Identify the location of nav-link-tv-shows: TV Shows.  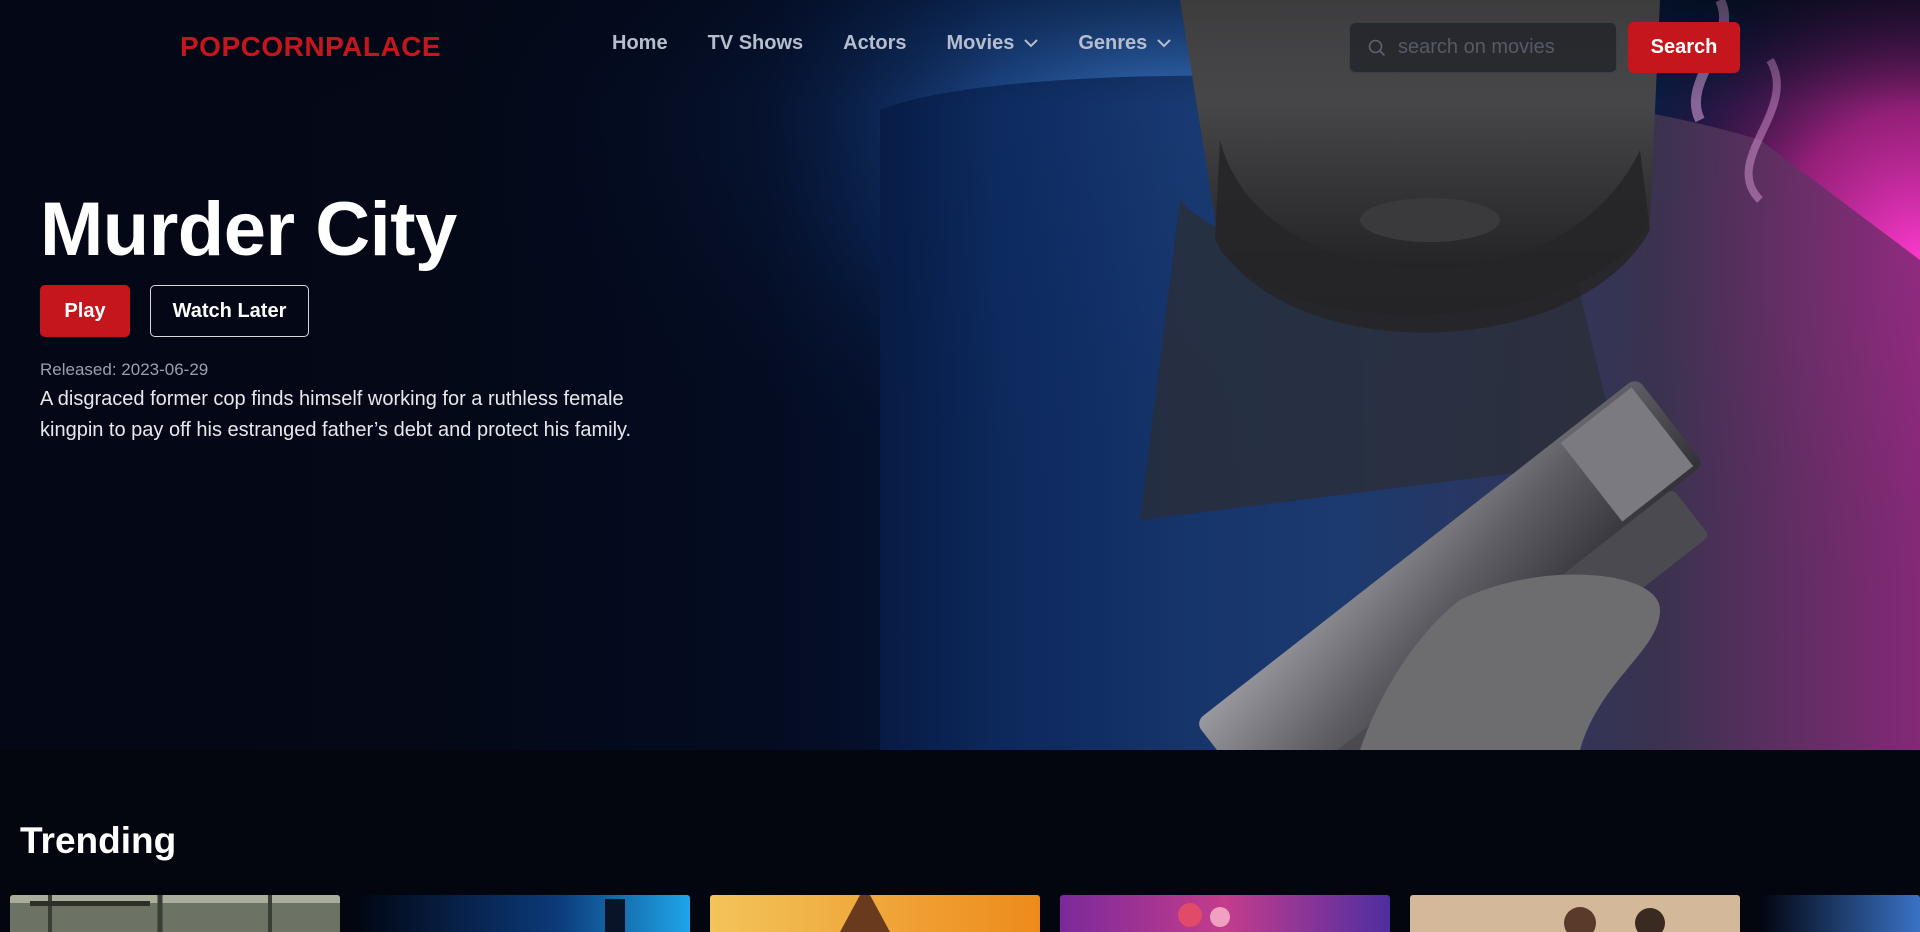
(756, 43).